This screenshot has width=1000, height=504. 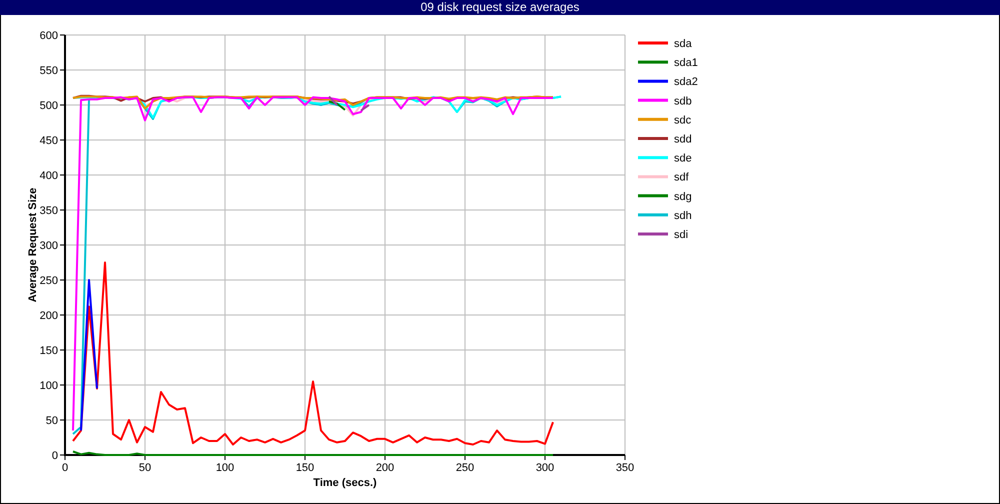 What do you see at coordinates (686, 63) in the screenshot?
I see `legend-label: sda1` at bounding box center [686, 63].